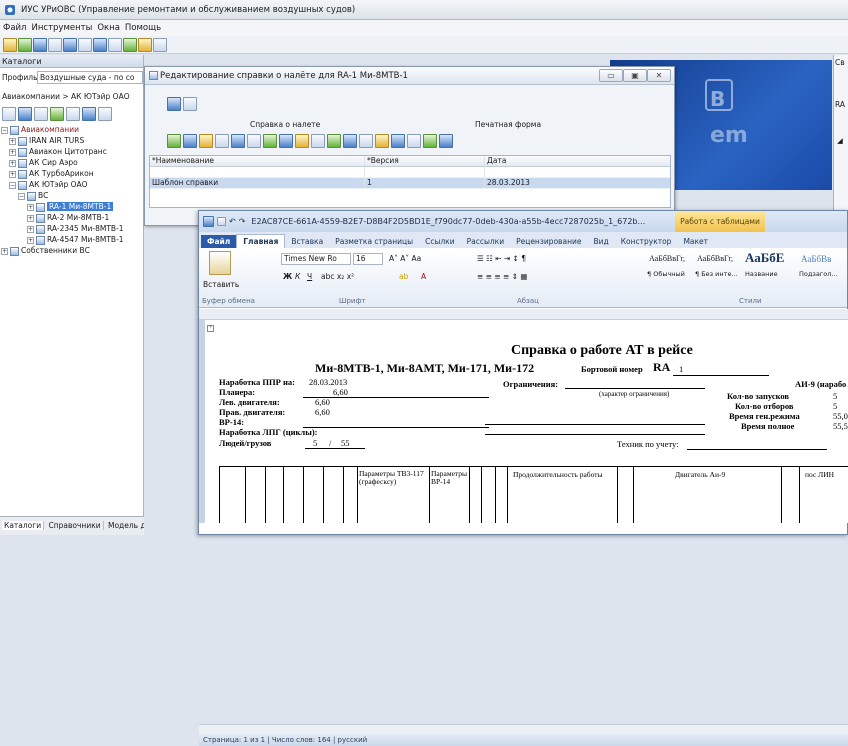 The image size is (848, 746). What do you see at coordinates (374, 241) in the screenshot?
I see `tab-page-layout: Разметка страницы` at bounding box center [374, 241].